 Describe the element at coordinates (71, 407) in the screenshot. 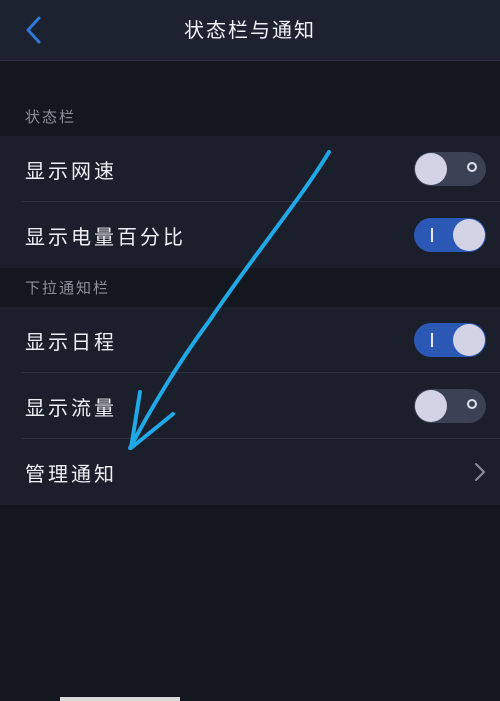

I see `setting-label: 显示流量` at that location.